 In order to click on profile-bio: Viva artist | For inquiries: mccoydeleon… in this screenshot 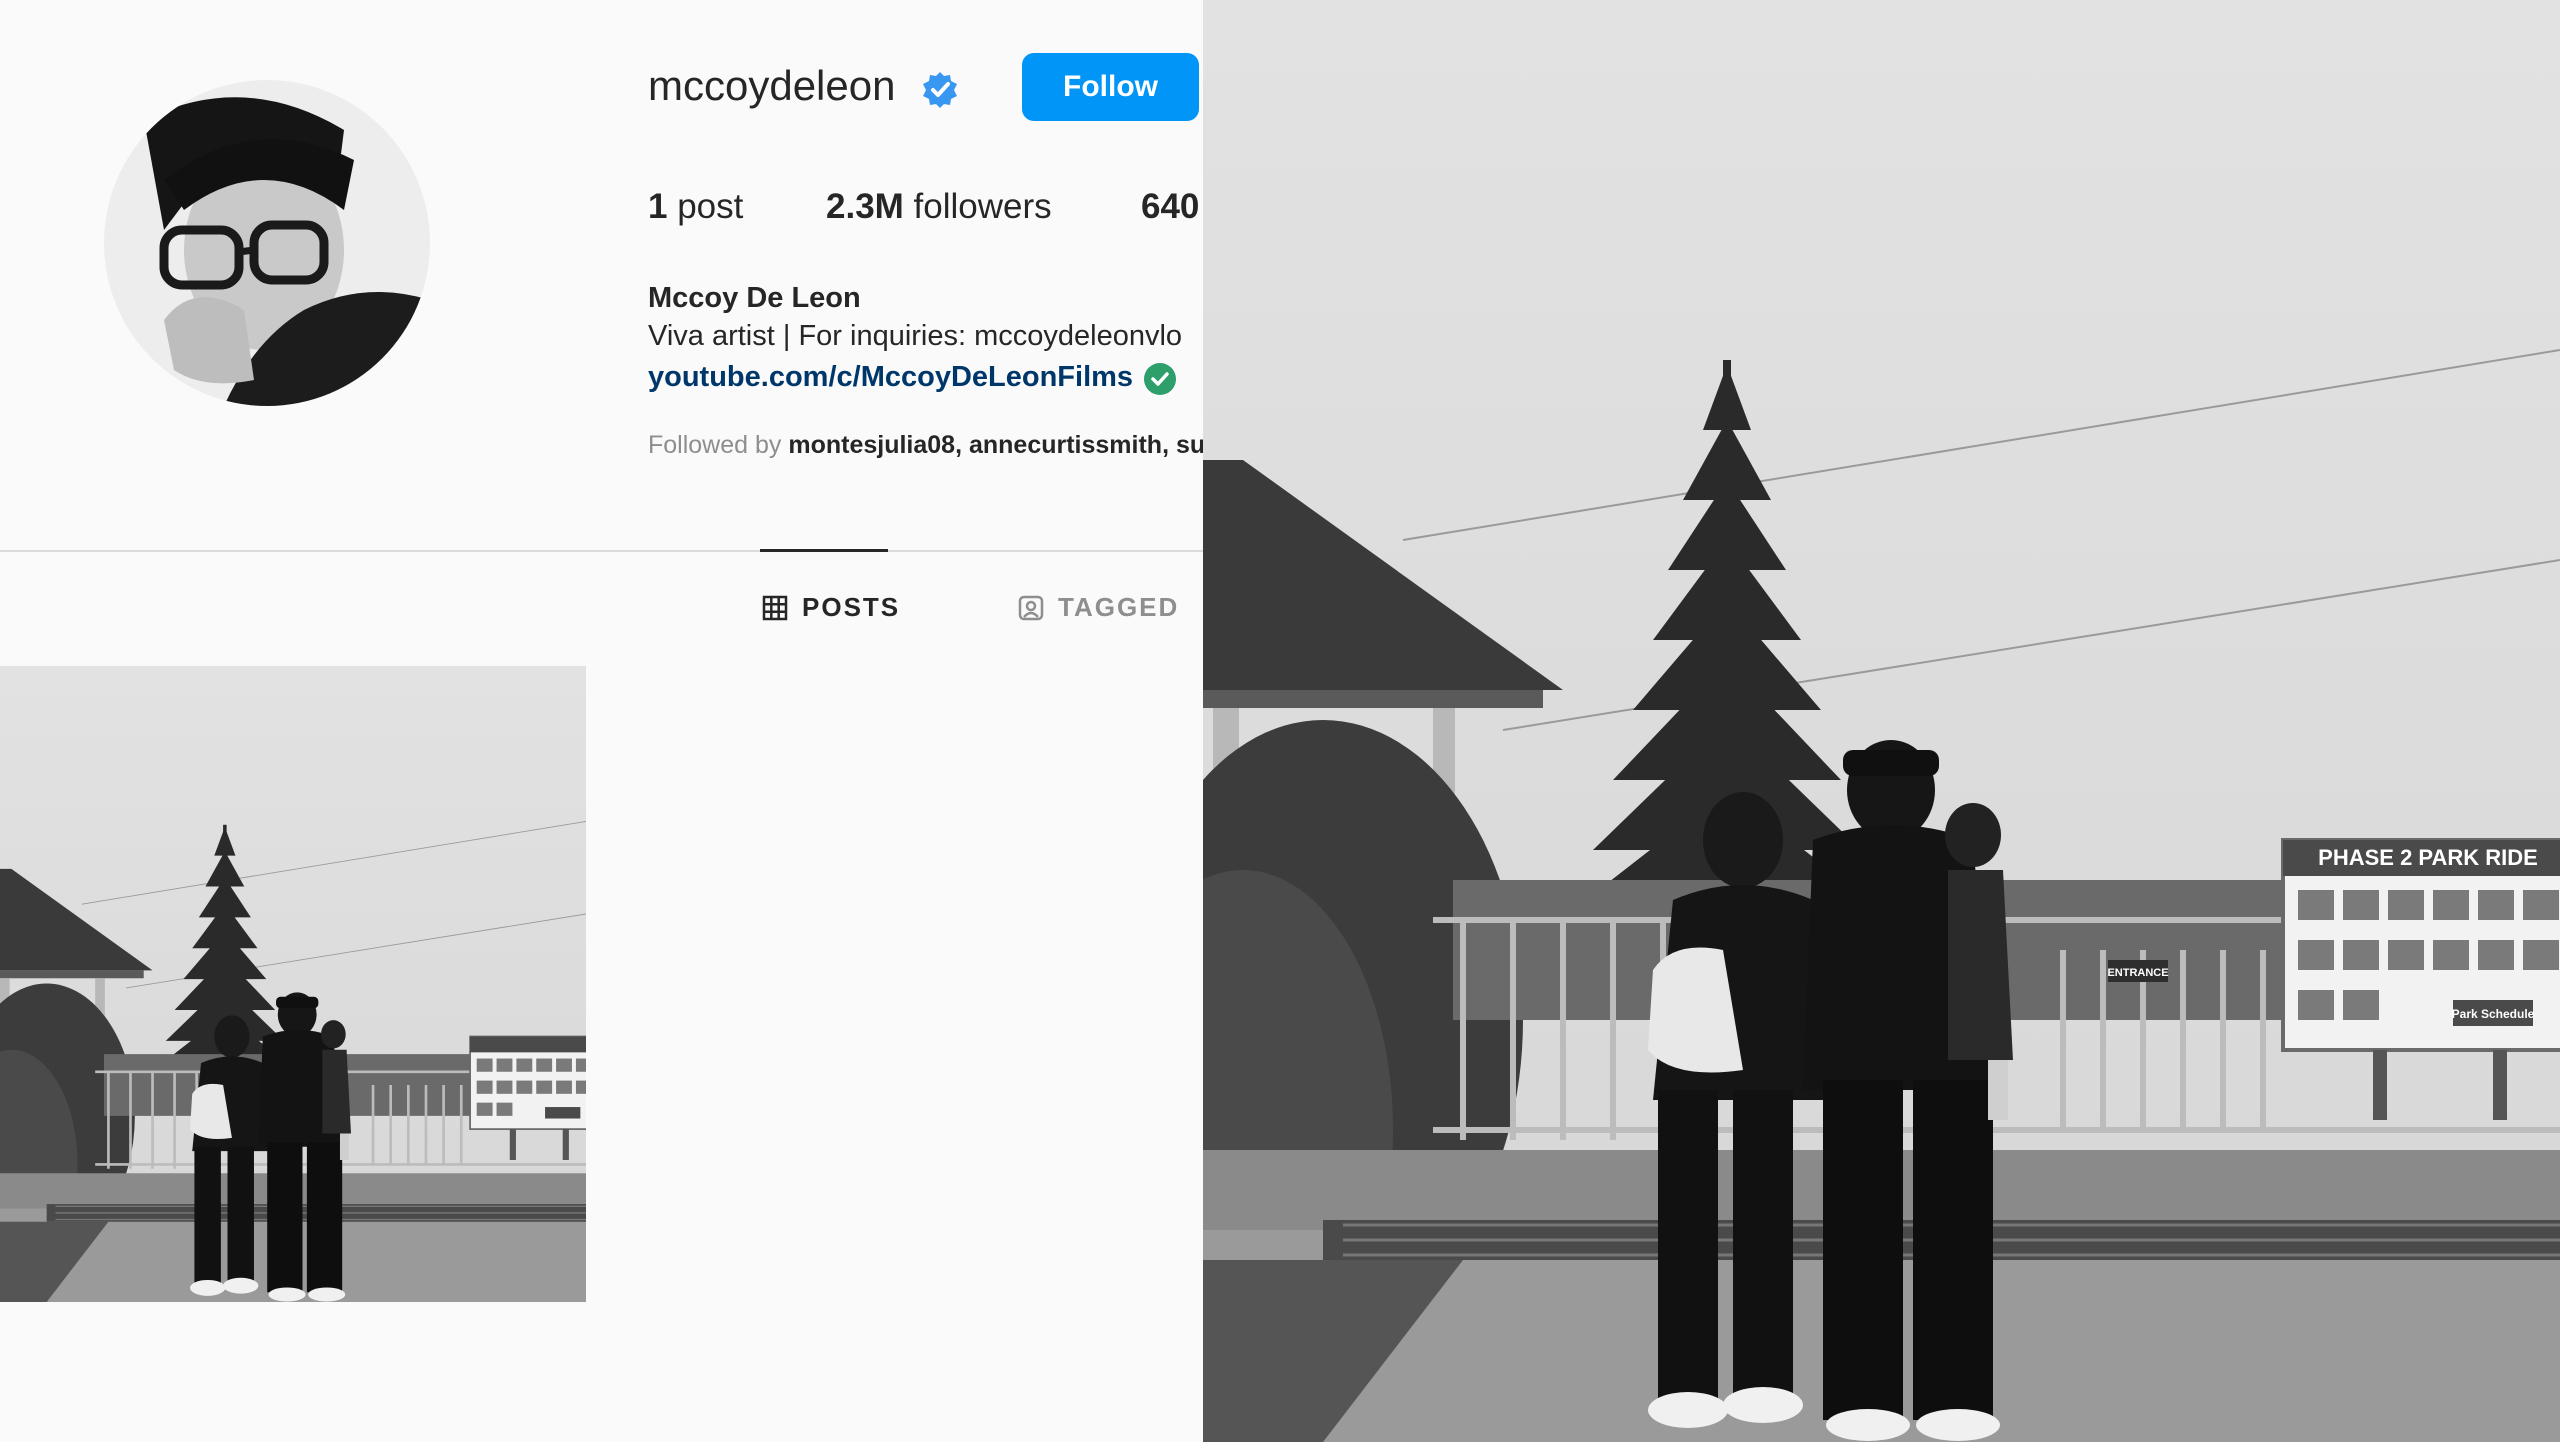, I will do `click(915, 336)`.